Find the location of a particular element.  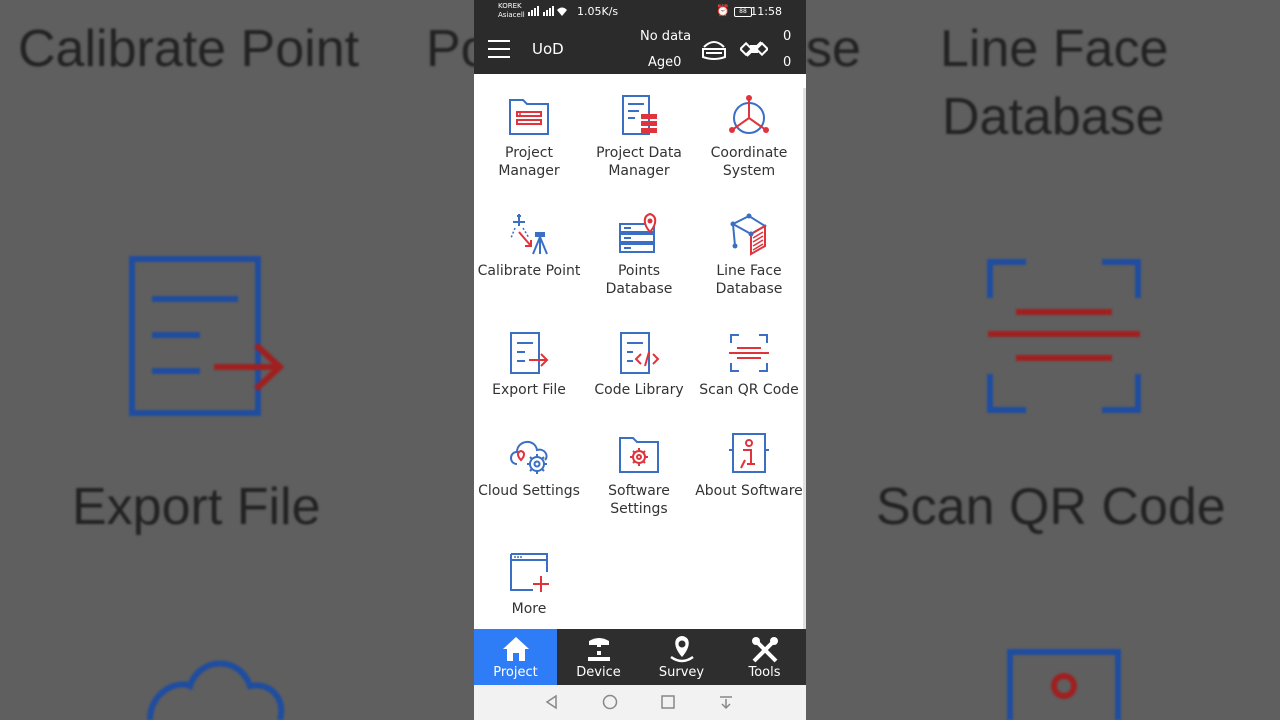

project-manager-icon is located at coordinates (529, 117).